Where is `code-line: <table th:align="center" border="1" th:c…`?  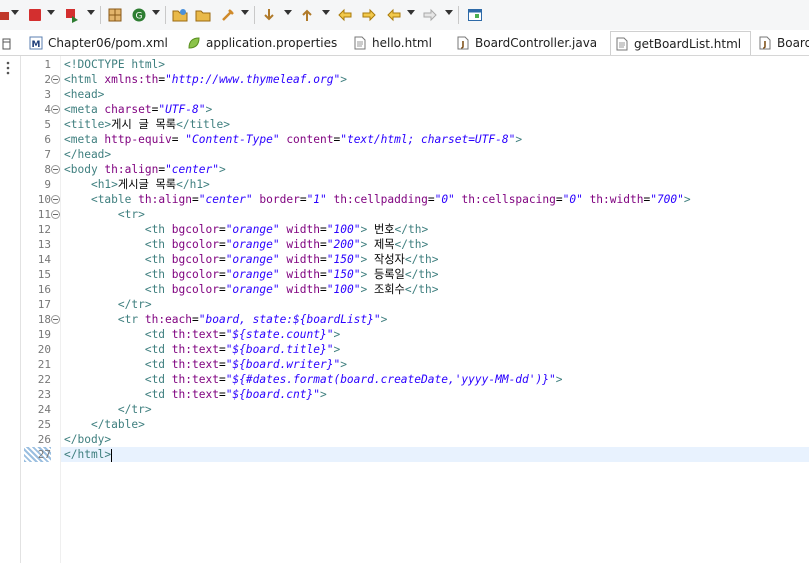
code-line: <table th:align="center" border="1" th:c… is located at coordinates (377, 199).